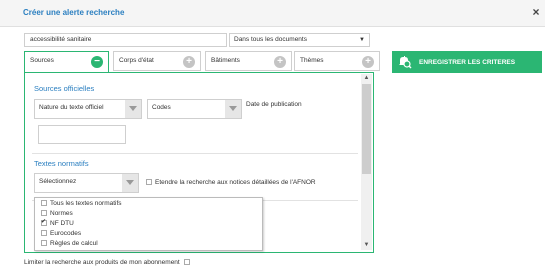 Image resolution: width=545 pixels, height=272 pixels. I want to click on option-label: Règles de calcul, so click(74, 243).